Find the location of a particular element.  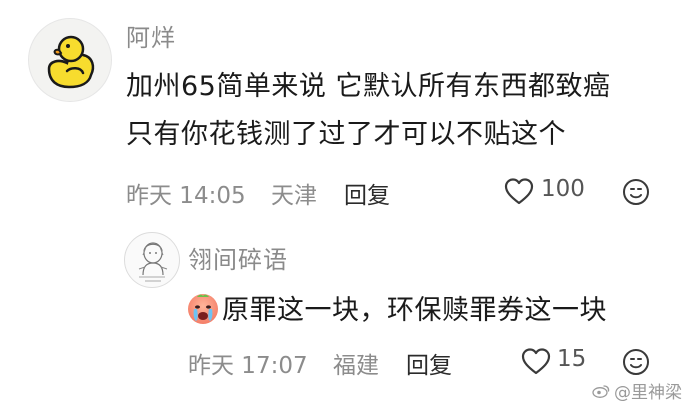

reply-like-button is located at coordinates (536, 361).